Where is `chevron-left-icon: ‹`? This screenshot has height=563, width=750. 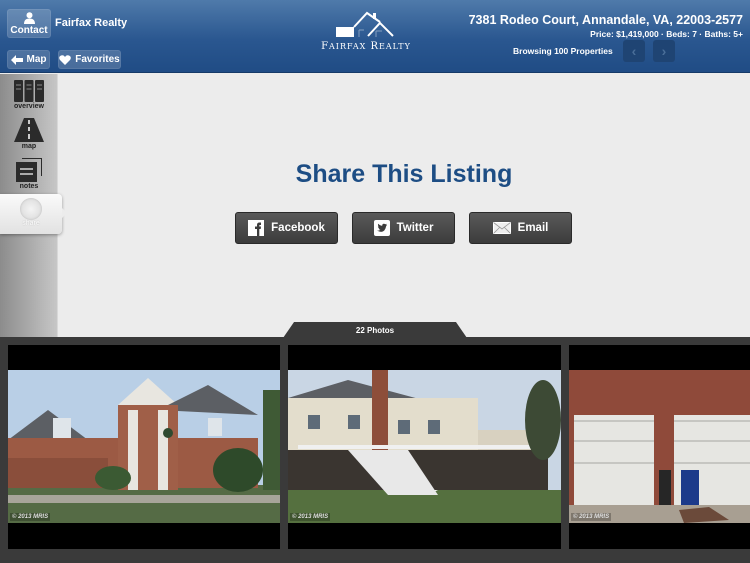 chevron-left-icon: ‹ is located at coordinates (634, 51).